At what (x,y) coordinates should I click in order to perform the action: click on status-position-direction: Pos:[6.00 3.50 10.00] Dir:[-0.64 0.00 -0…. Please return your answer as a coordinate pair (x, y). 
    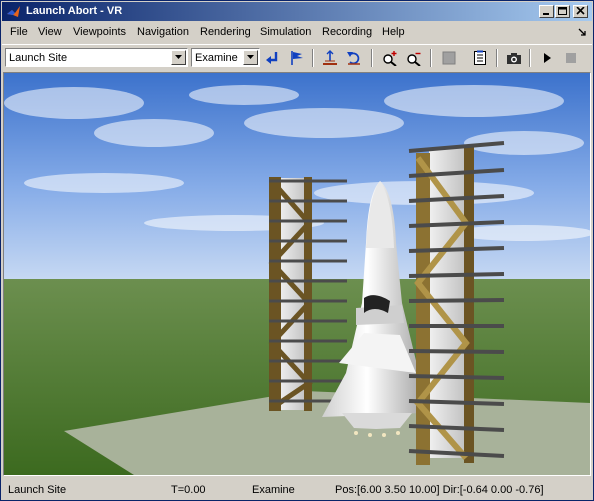
    Looking at the image, I should click on (439, 490).